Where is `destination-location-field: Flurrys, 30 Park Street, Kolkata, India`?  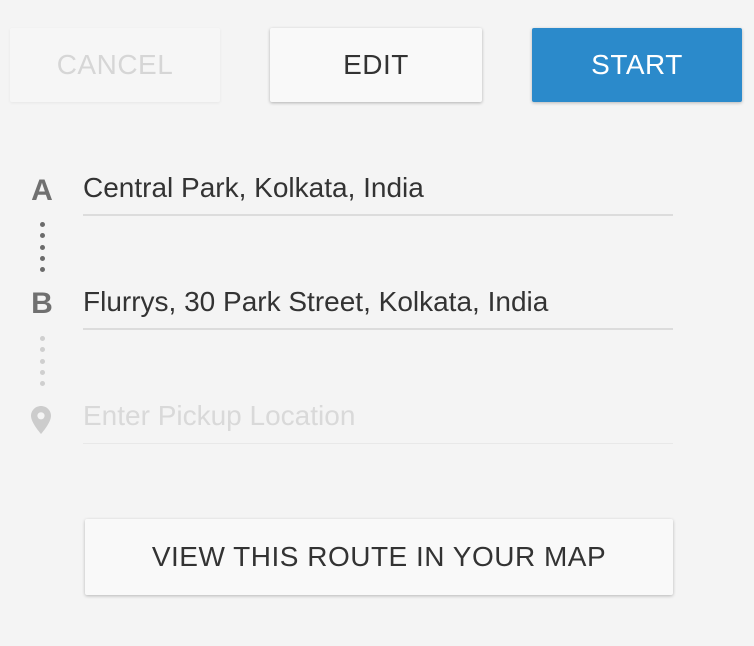
destination-location-field: Flurrys, 30 Park Street, Kolkata, India is located at coordinates (378, 307).